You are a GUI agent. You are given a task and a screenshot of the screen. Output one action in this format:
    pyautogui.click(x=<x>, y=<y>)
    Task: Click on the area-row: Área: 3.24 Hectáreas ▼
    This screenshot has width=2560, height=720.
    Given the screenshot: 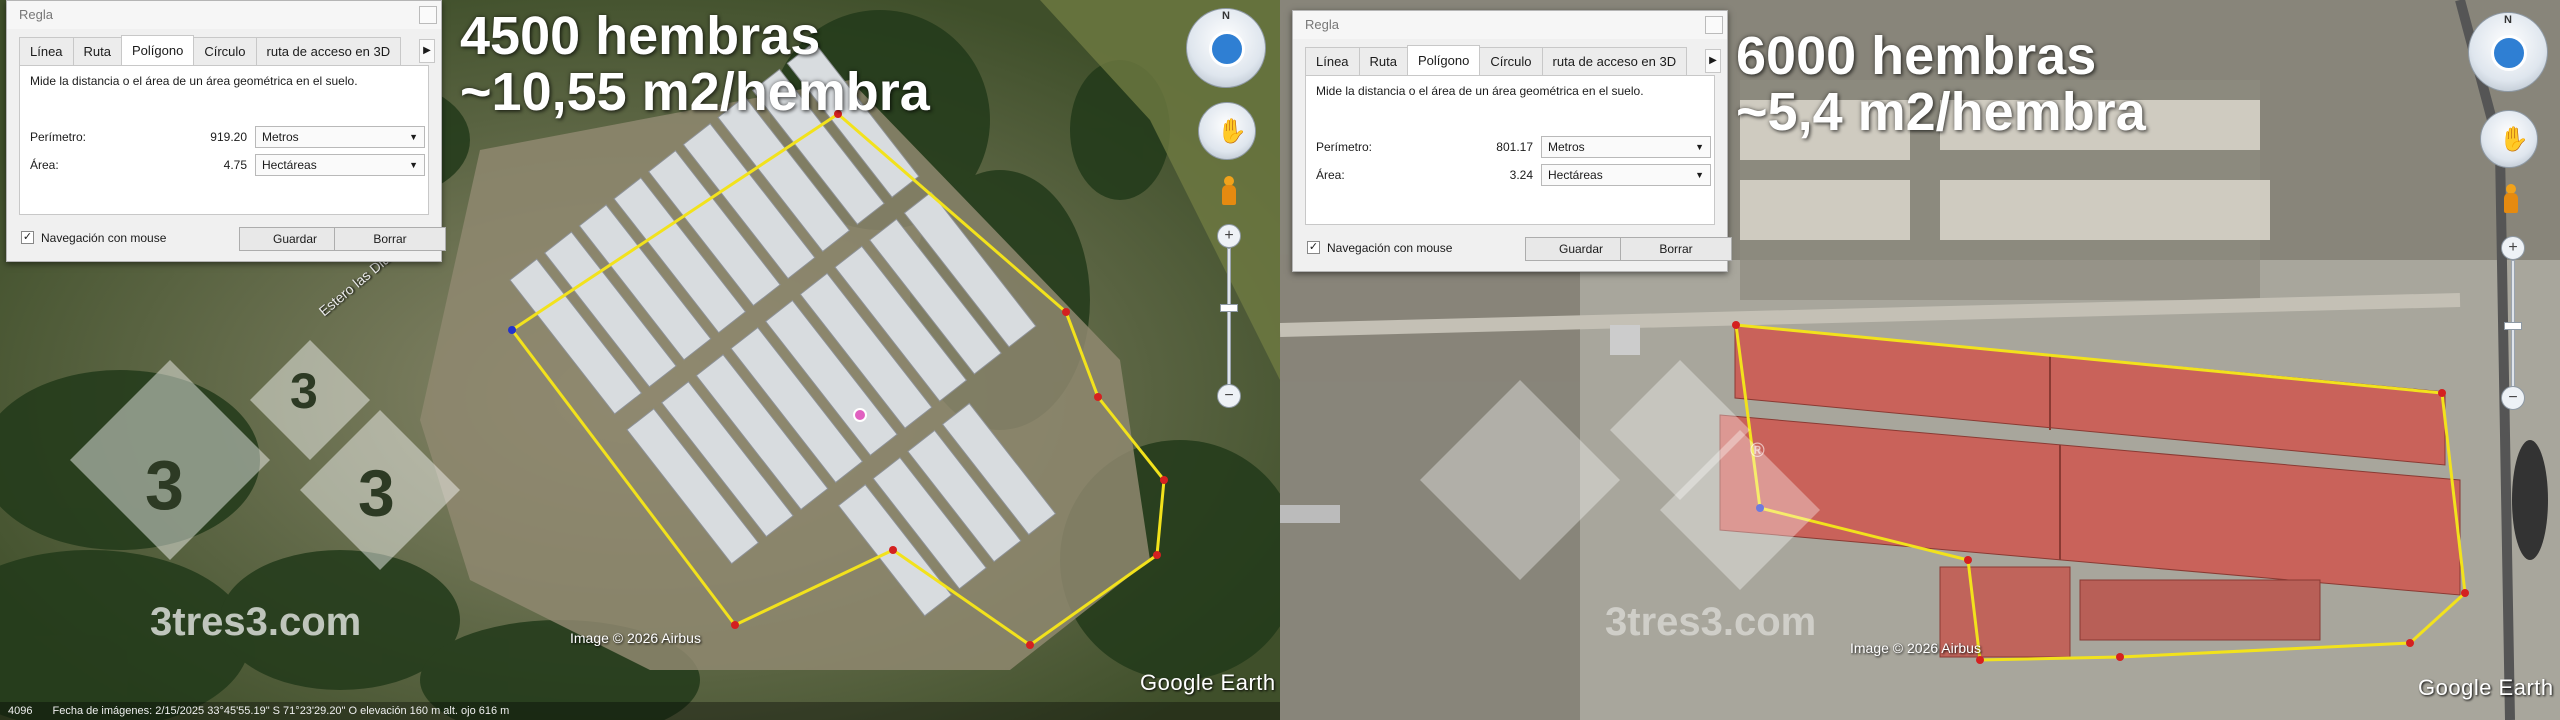 What is the action you would take?
    pyautogui.click(x=1513, y=175)
    